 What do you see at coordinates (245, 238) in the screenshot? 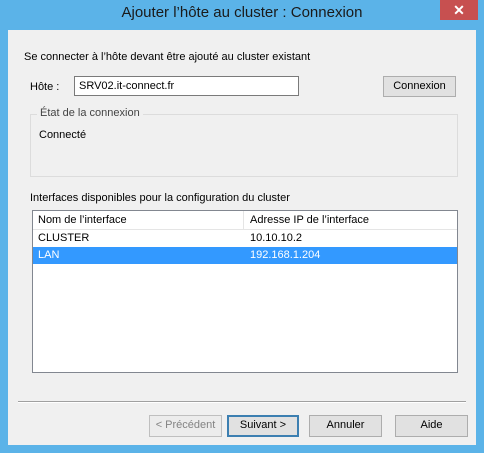
I see `table-row: CLUSTER 10.10.10.2` at bounding box center [245, 238].